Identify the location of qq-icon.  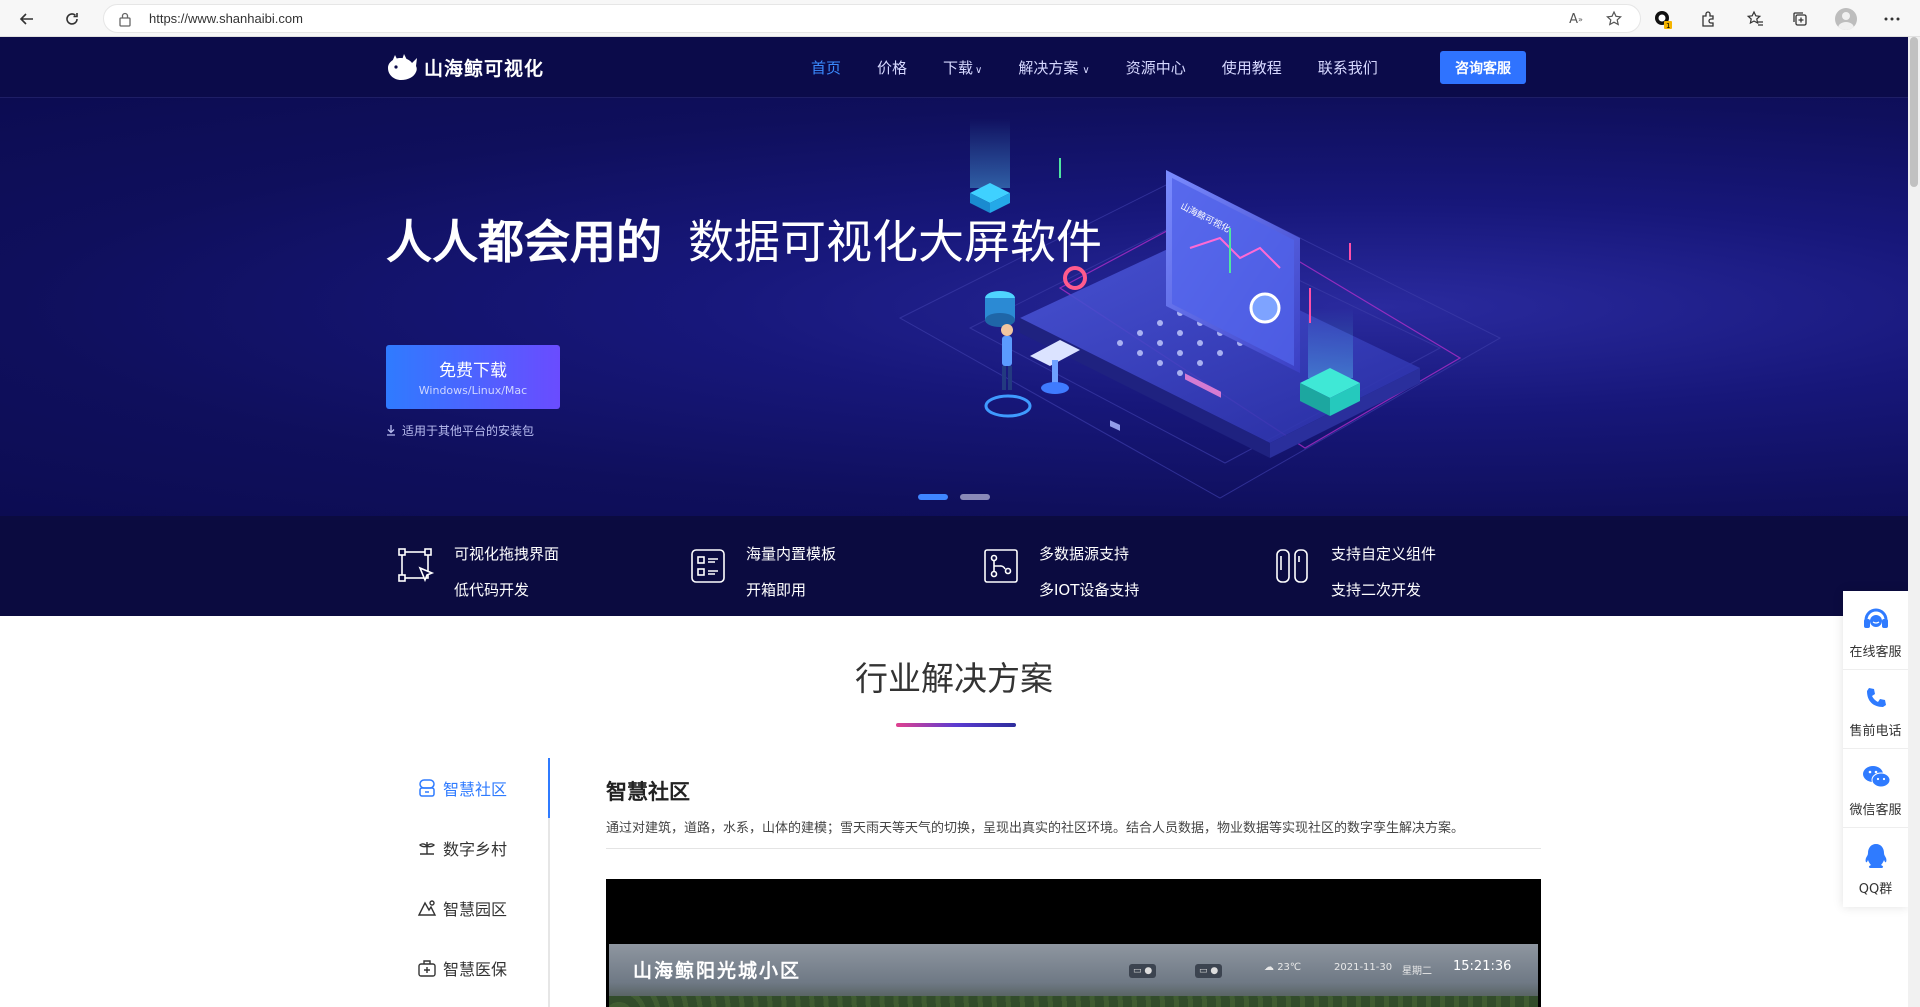
(1876, 856).